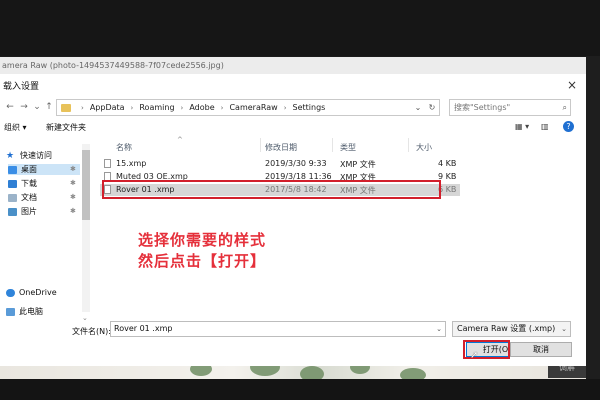 The image size is (600, 400). Describe the element at coordinates (107, 163) in the screenshot. I see `file-icon` at that location.